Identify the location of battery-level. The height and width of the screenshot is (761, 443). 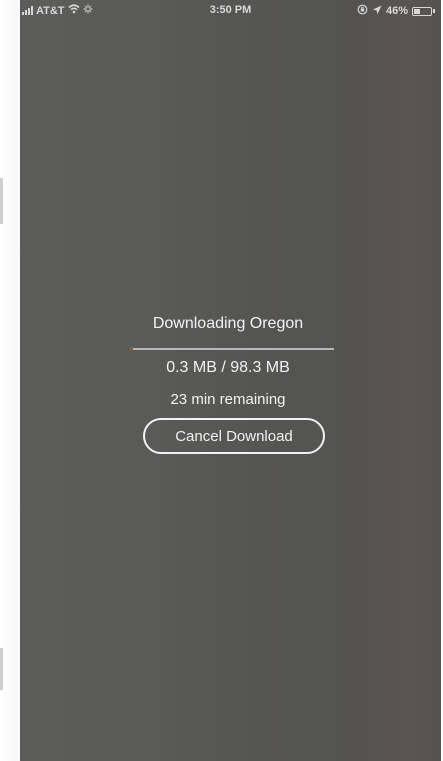
(417, 11).